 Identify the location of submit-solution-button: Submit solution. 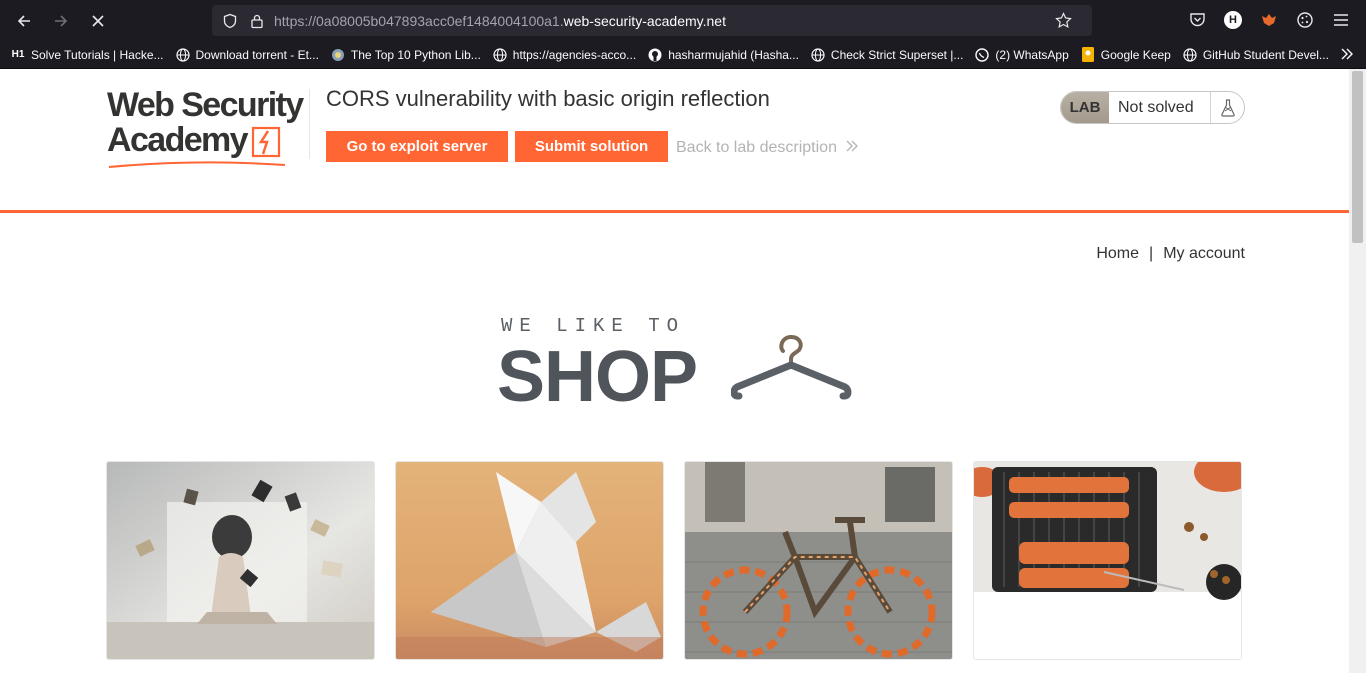
(591, 146).